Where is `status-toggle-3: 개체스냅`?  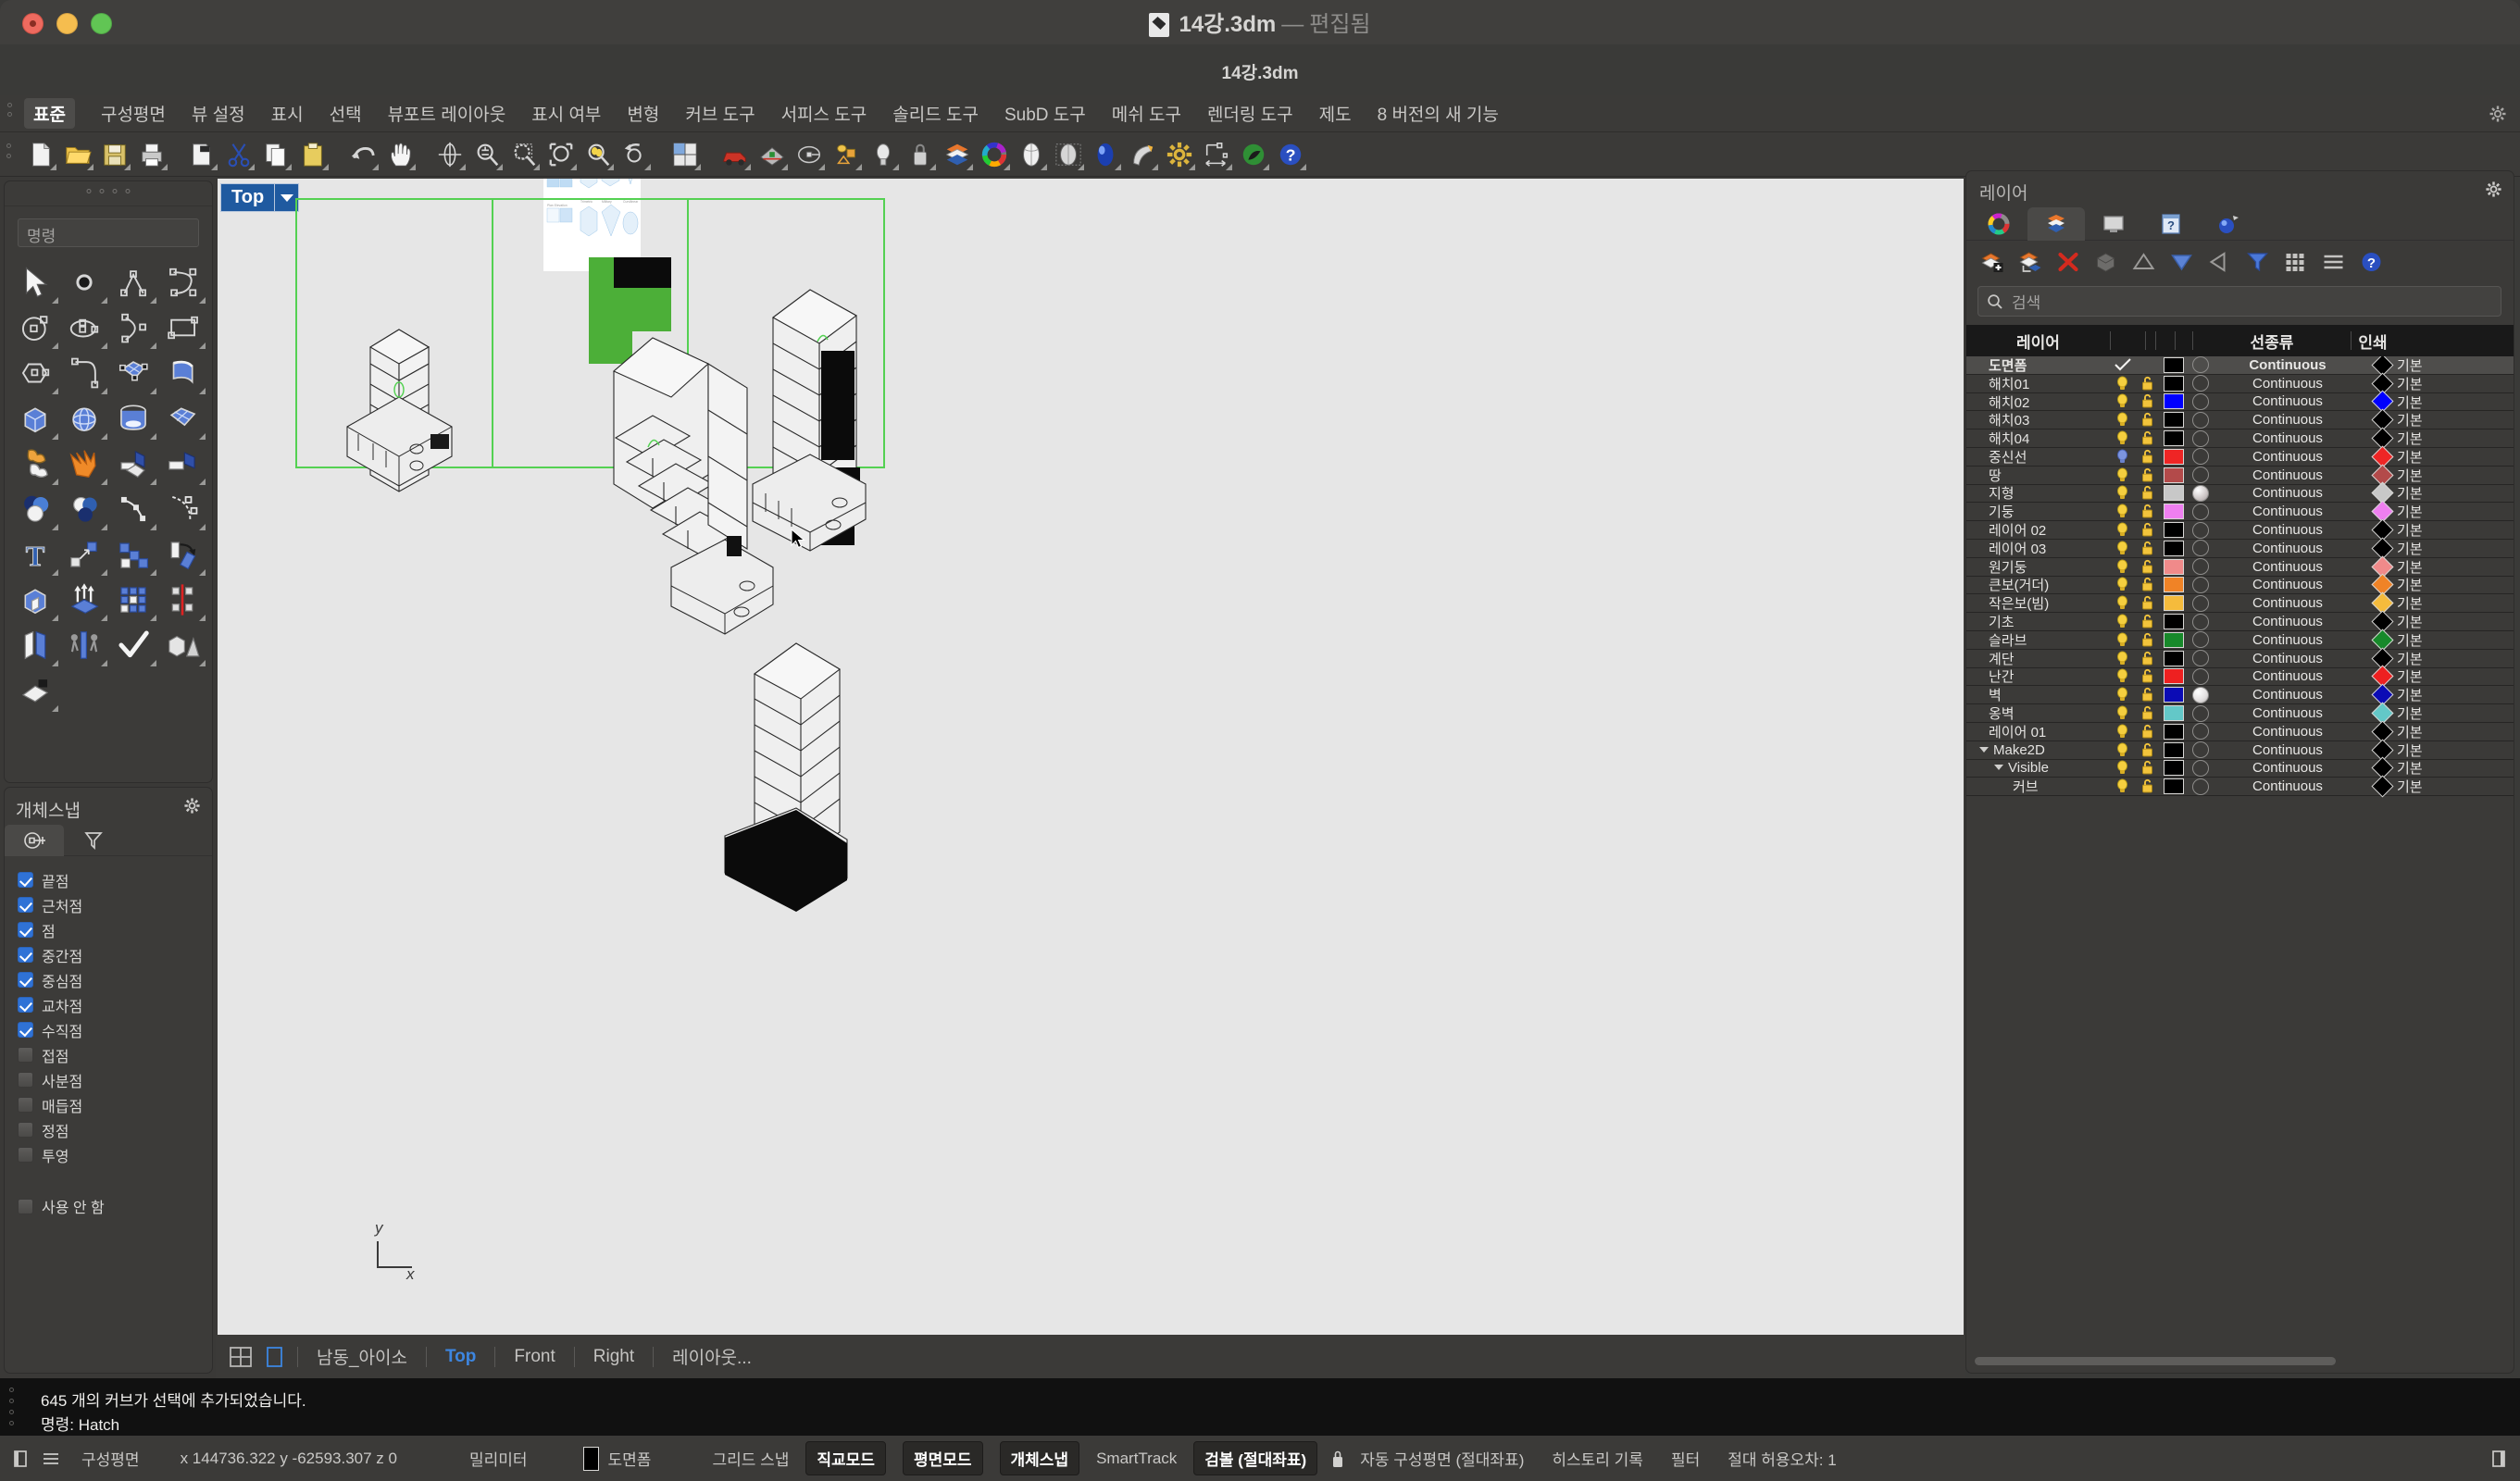
status-toggle-3: 개체스냅 is located at coordinates (1039, 1458).